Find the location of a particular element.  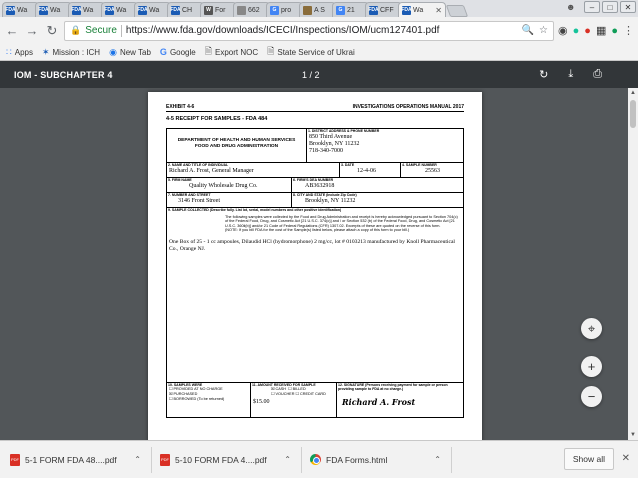

rotate-icon: ↻ is located at coordinates (543, 74).